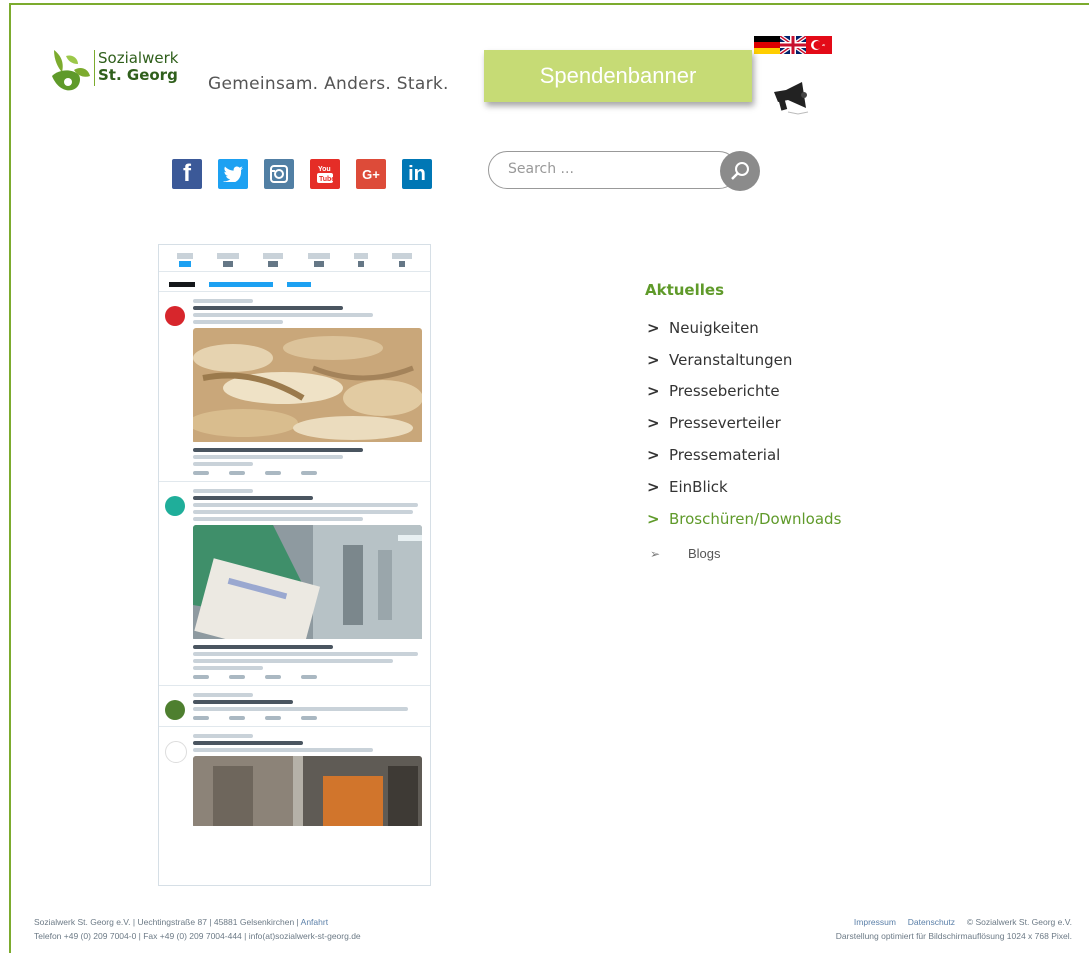 The image size is (1090, 955). I want to click on menu-item-broschueren-downloads: > Broschüren/Downloads, so click(744, 519).